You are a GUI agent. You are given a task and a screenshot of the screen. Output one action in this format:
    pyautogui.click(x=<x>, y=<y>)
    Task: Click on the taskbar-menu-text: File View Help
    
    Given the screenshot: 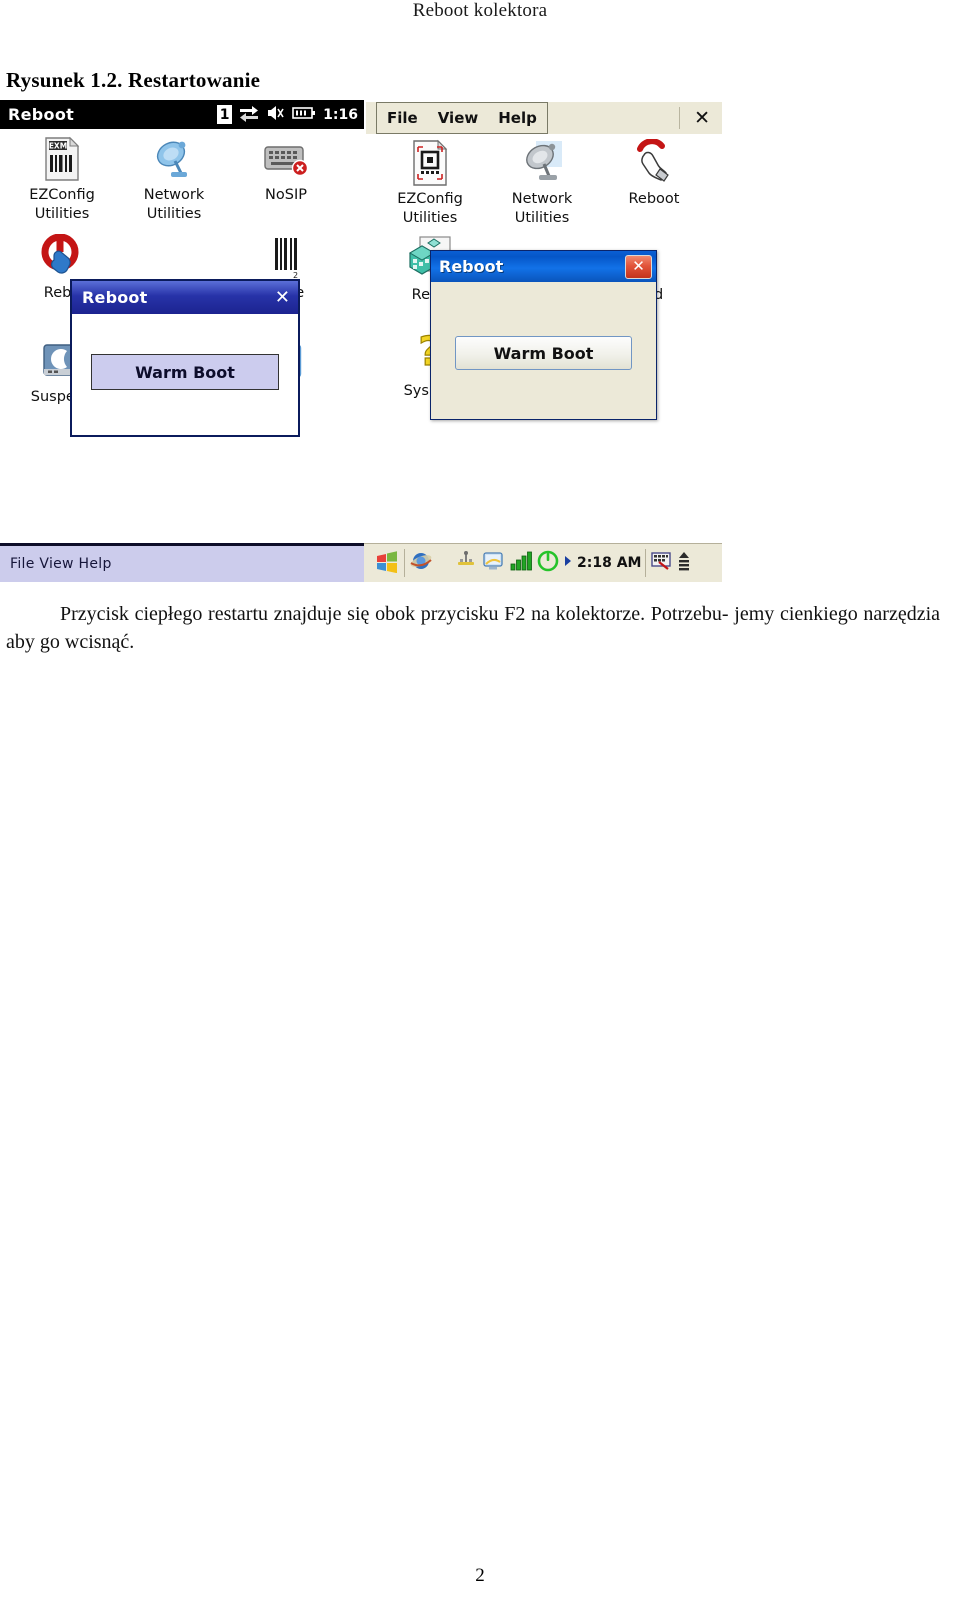 What is the action you would take?
    pyautogui.click(x=61, y=564)
    